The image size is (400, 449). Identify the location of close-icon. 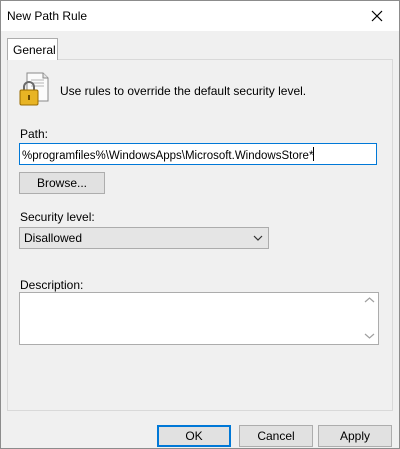
(377, 16).